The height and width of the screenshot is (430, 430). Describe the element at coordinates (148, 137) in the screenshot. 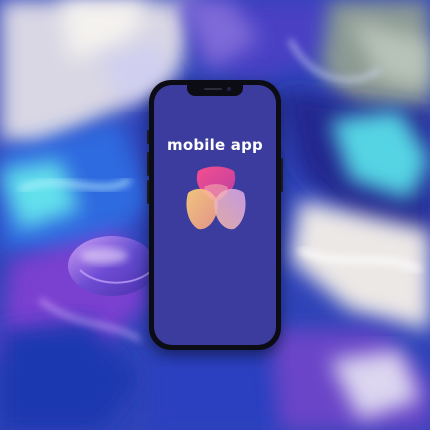

I see `mute-switch` at that location.